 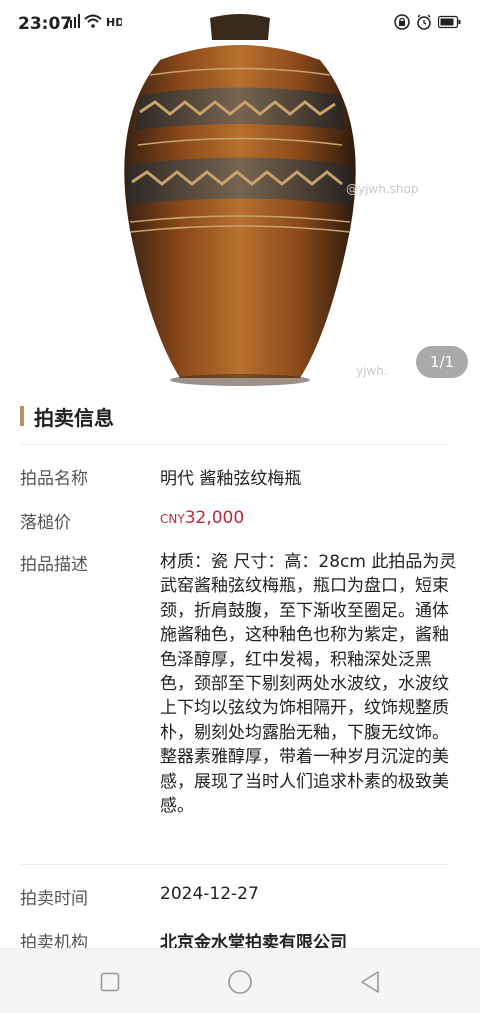 I want to click on back-button, so click(x=370, y=982).